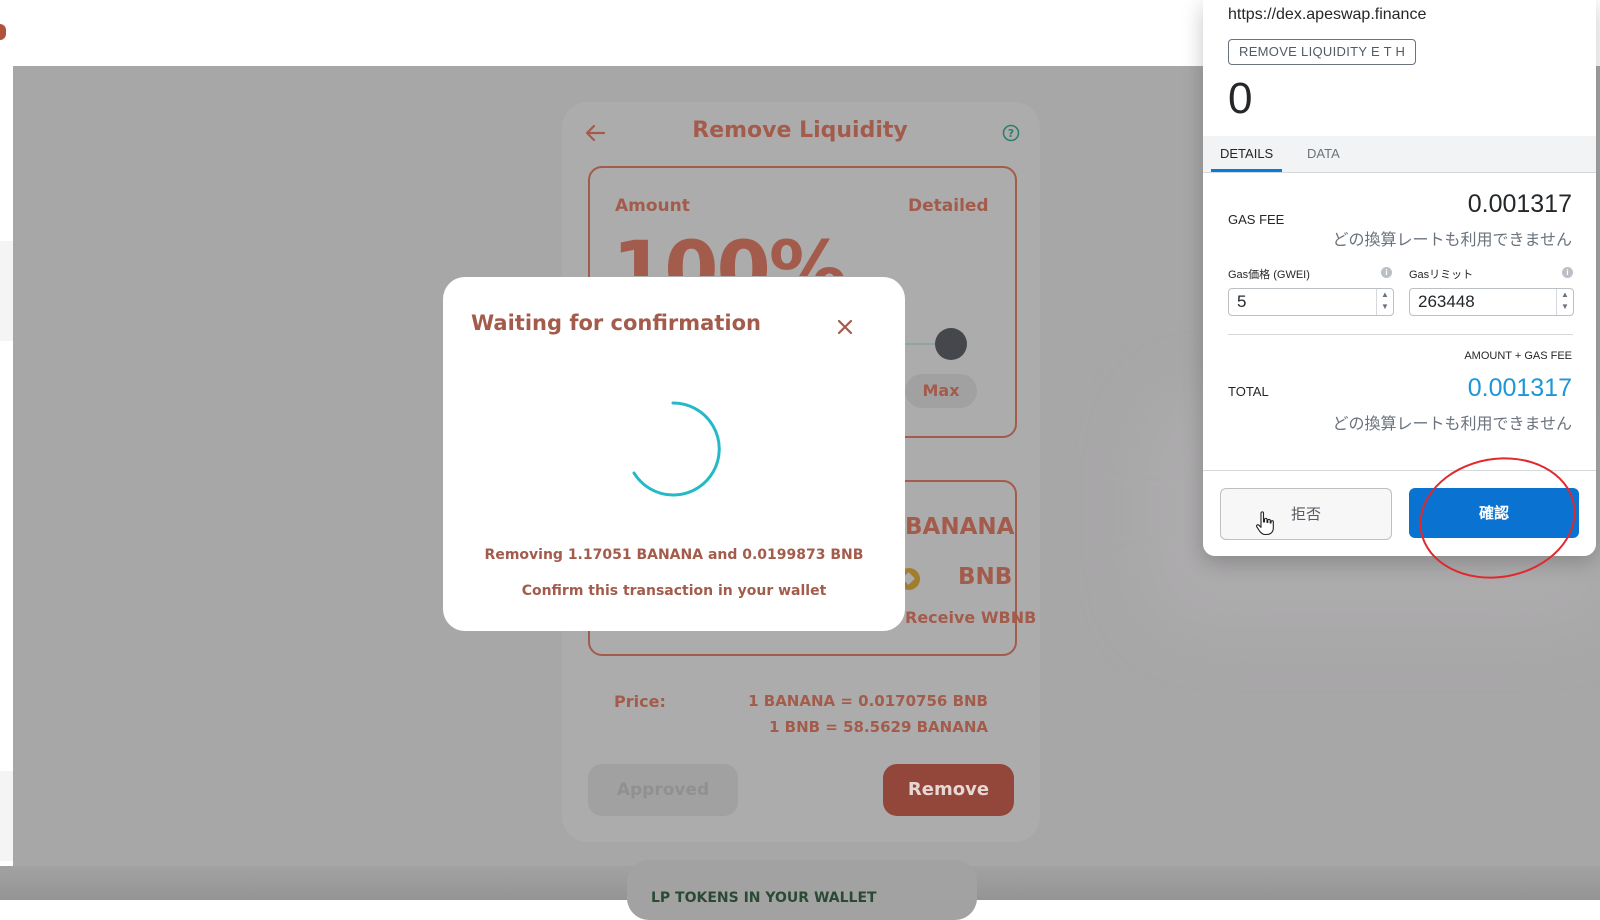 This screenshot has height=920, width=1600. I want to click on transaction-amount: 0, so click(1240, 98).